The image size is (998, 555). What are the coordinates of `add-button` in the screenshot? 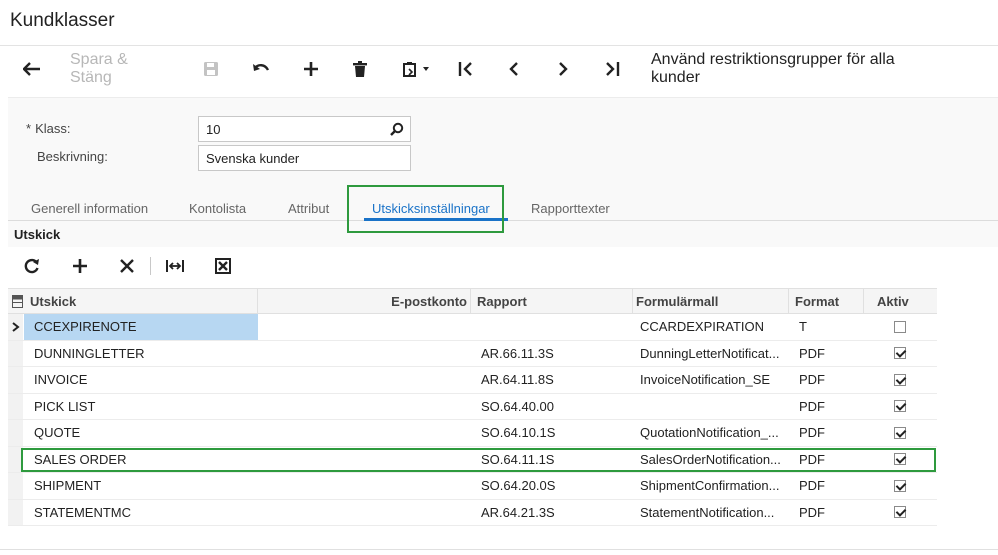 It's located at (311, 69).